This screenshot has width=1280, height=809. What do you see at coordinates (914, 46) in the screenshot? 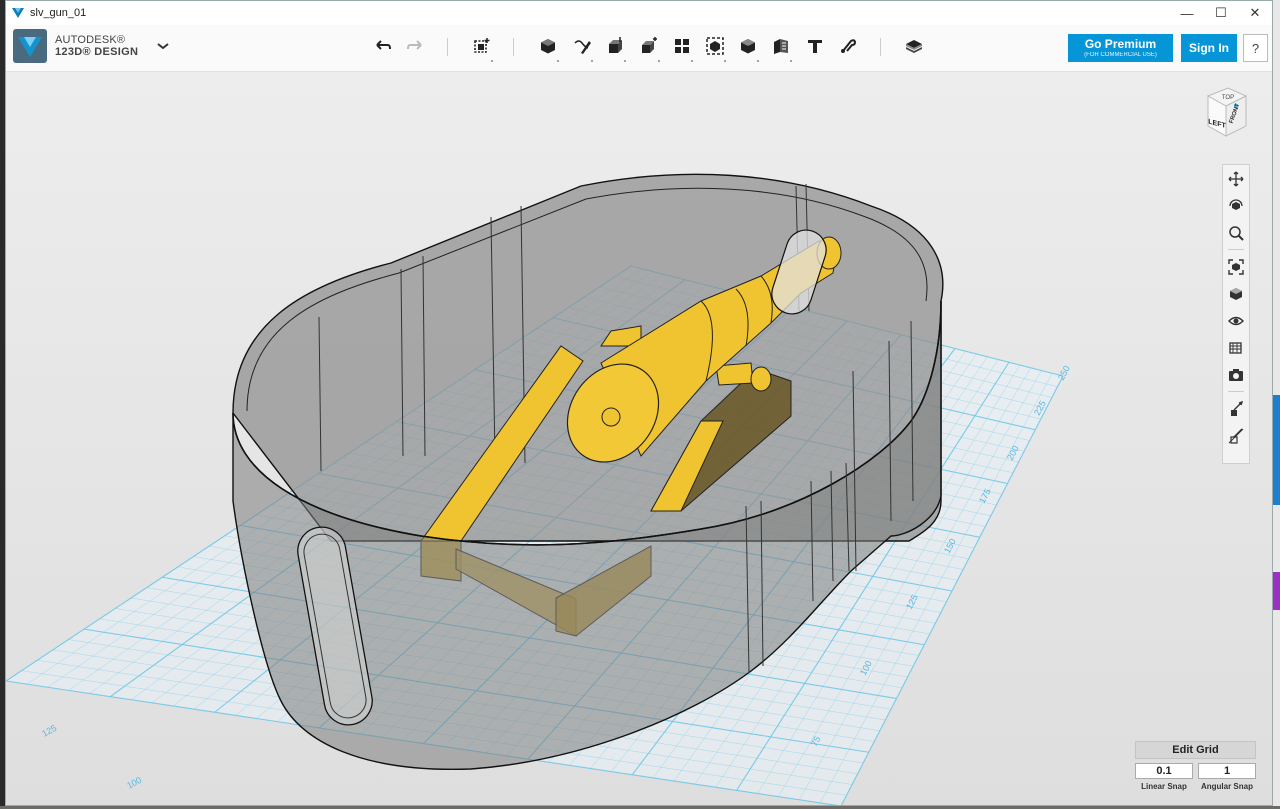
I see `material-icon` at bounding box center [914, 46].